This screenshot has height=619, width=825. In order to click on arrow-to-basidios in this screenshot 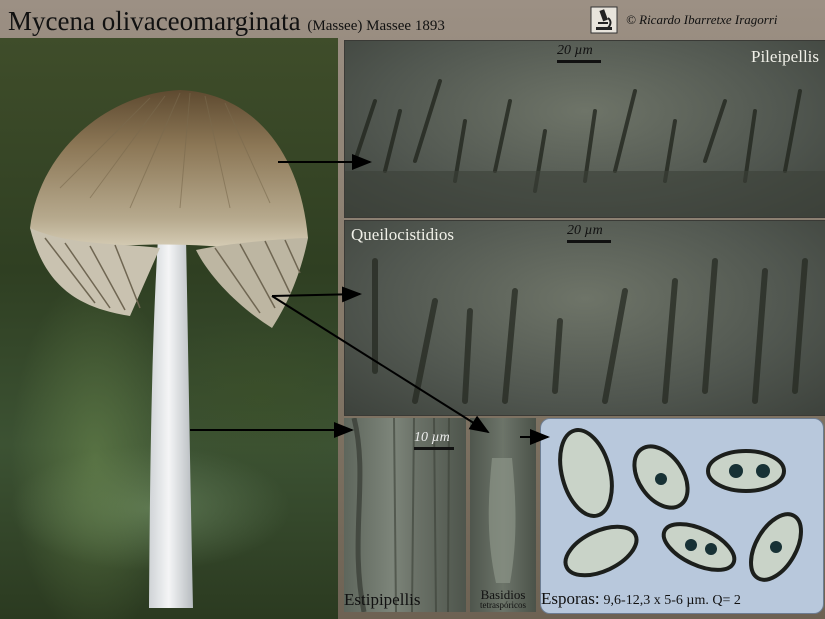, I will do `click(380, 364)`.